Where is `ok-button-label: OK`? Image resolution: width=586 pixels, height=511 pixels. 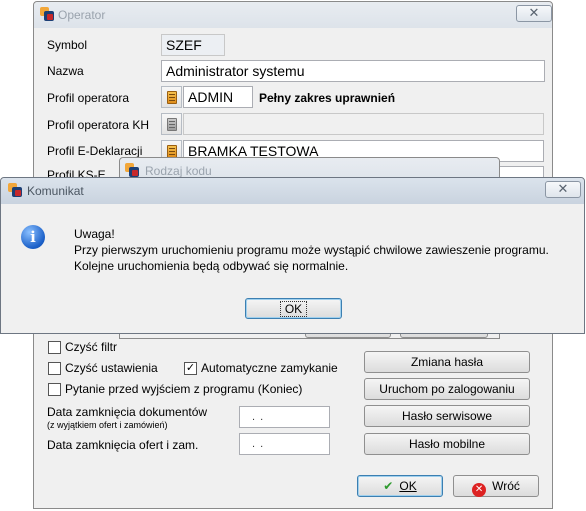 ok-button-label: OK is located at coordinates (408, 486).